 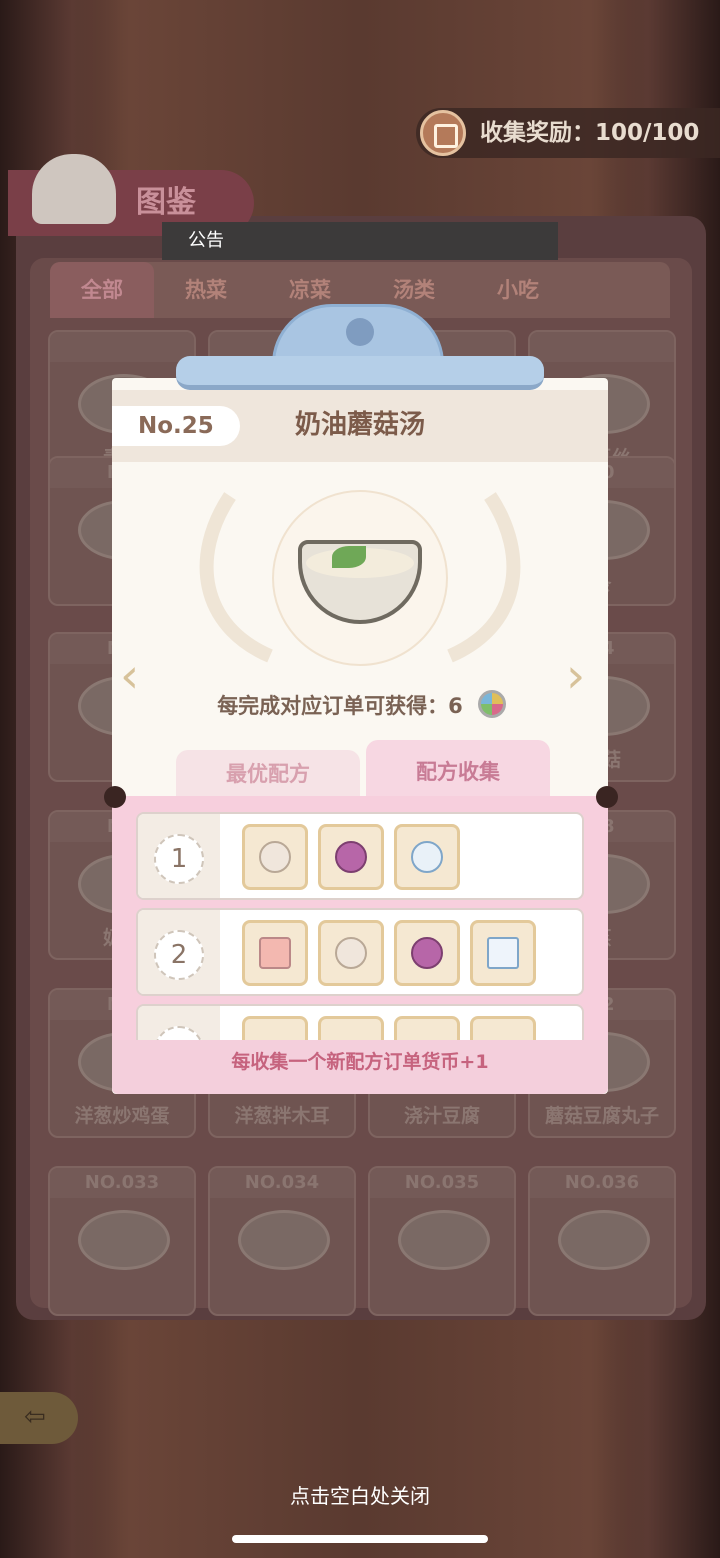 What do you see at coordinates (122, 1116) in the screenshot?
I see `dish-card-name: 洋葱炒鸡蛋` at bounding box center [122, 1116].